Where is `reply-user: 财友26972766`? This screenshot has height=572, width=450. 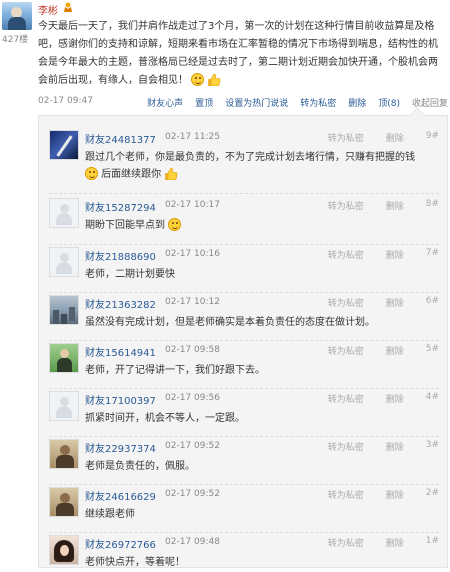
reply-user: 财友26972766 is located at coordinates (120, 543).